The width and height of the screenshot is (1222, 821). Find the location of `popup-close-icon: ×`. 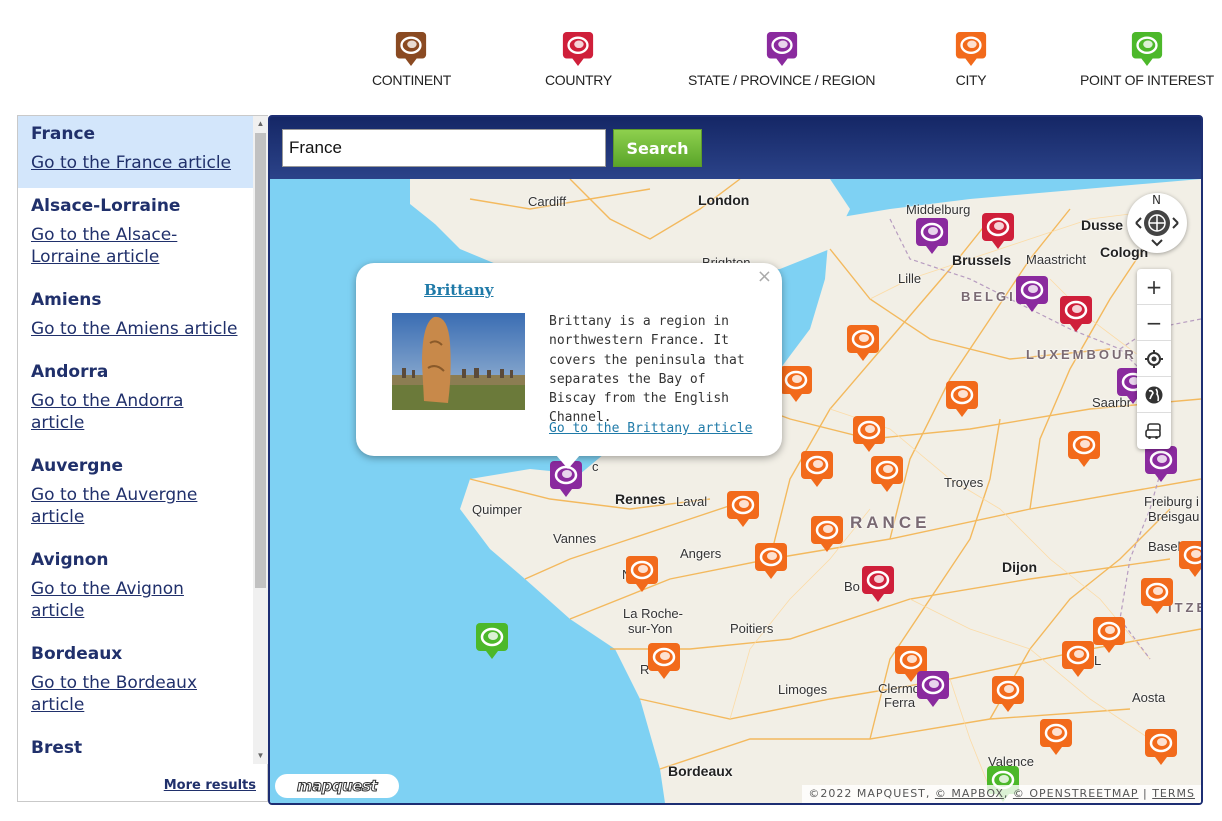

popup-close-icon: × is located at coordinates (764, 276).